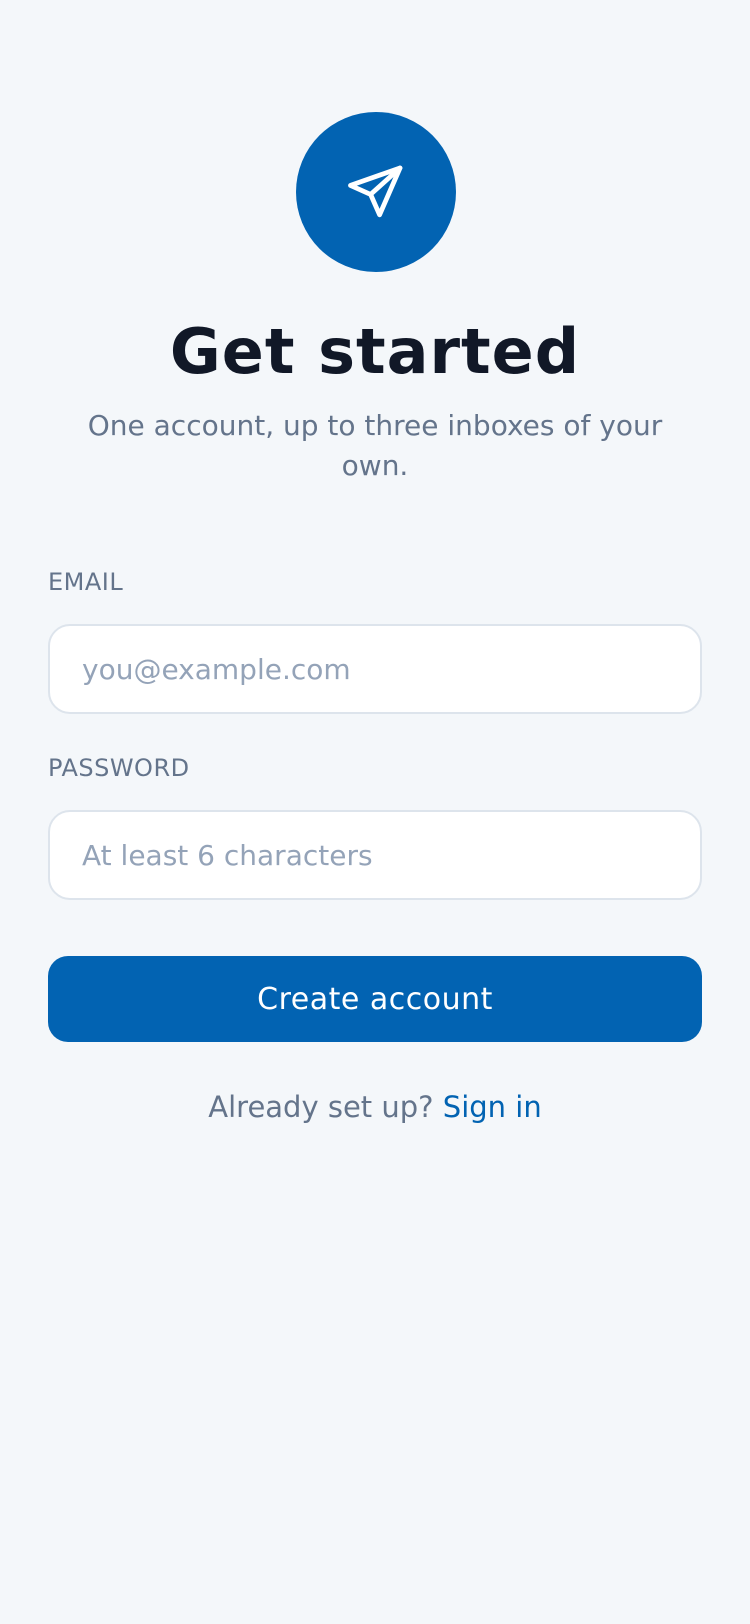 The width and height of the screenshot is (750, 1624). I want to click on email-label: EMAIL, so click(86, 582).